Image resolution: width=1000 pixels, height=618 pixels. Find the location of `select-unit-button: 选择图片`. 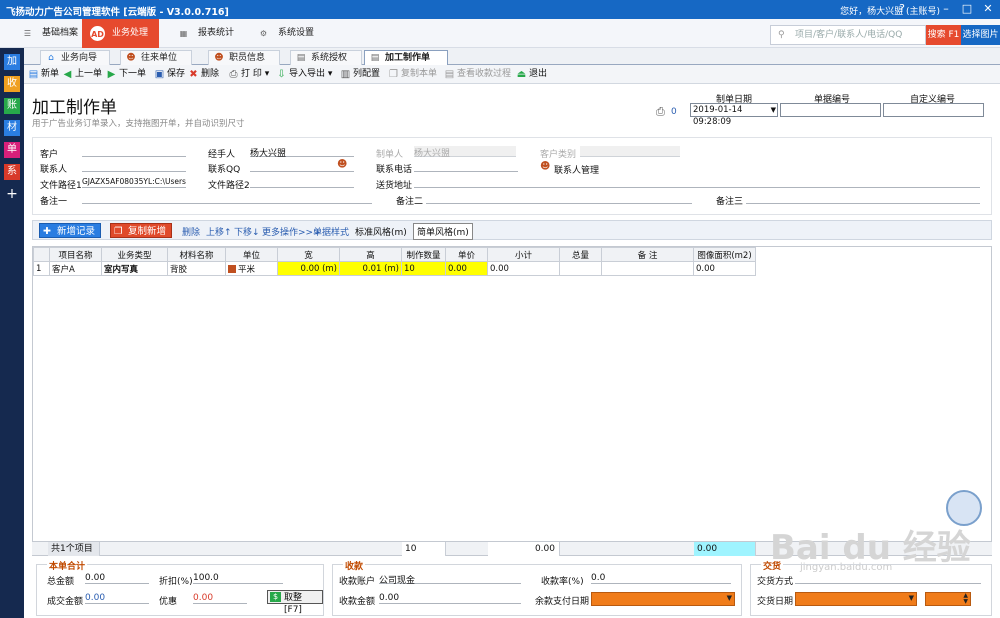

select-unit-button: 选择图片 is located at coordinates (980, 35).